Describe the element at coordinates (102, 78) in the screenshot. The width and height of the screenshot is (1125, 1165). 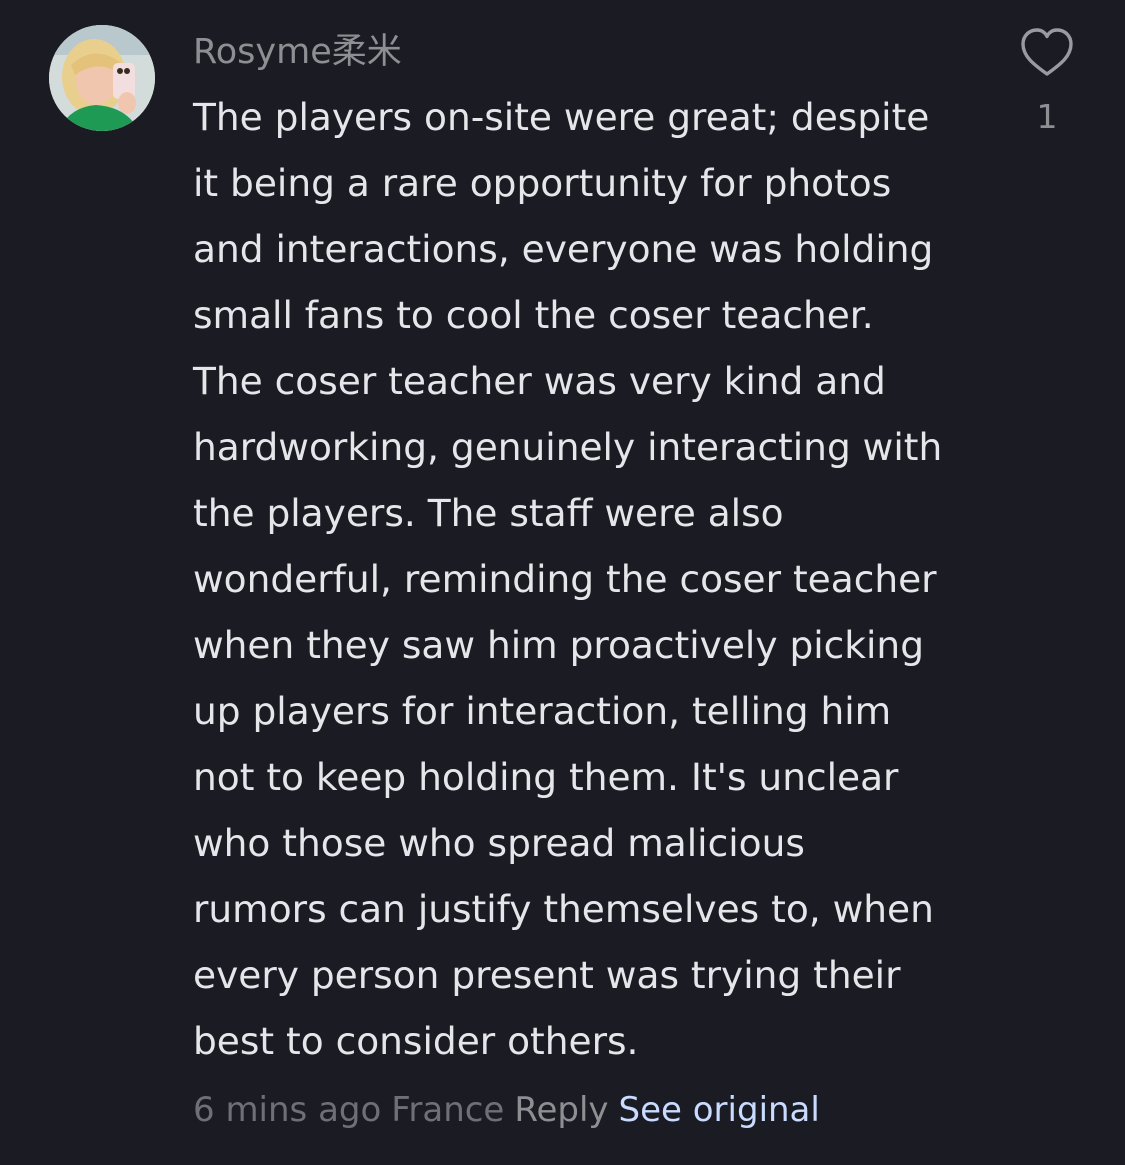
I see `user-avatar` at that location.